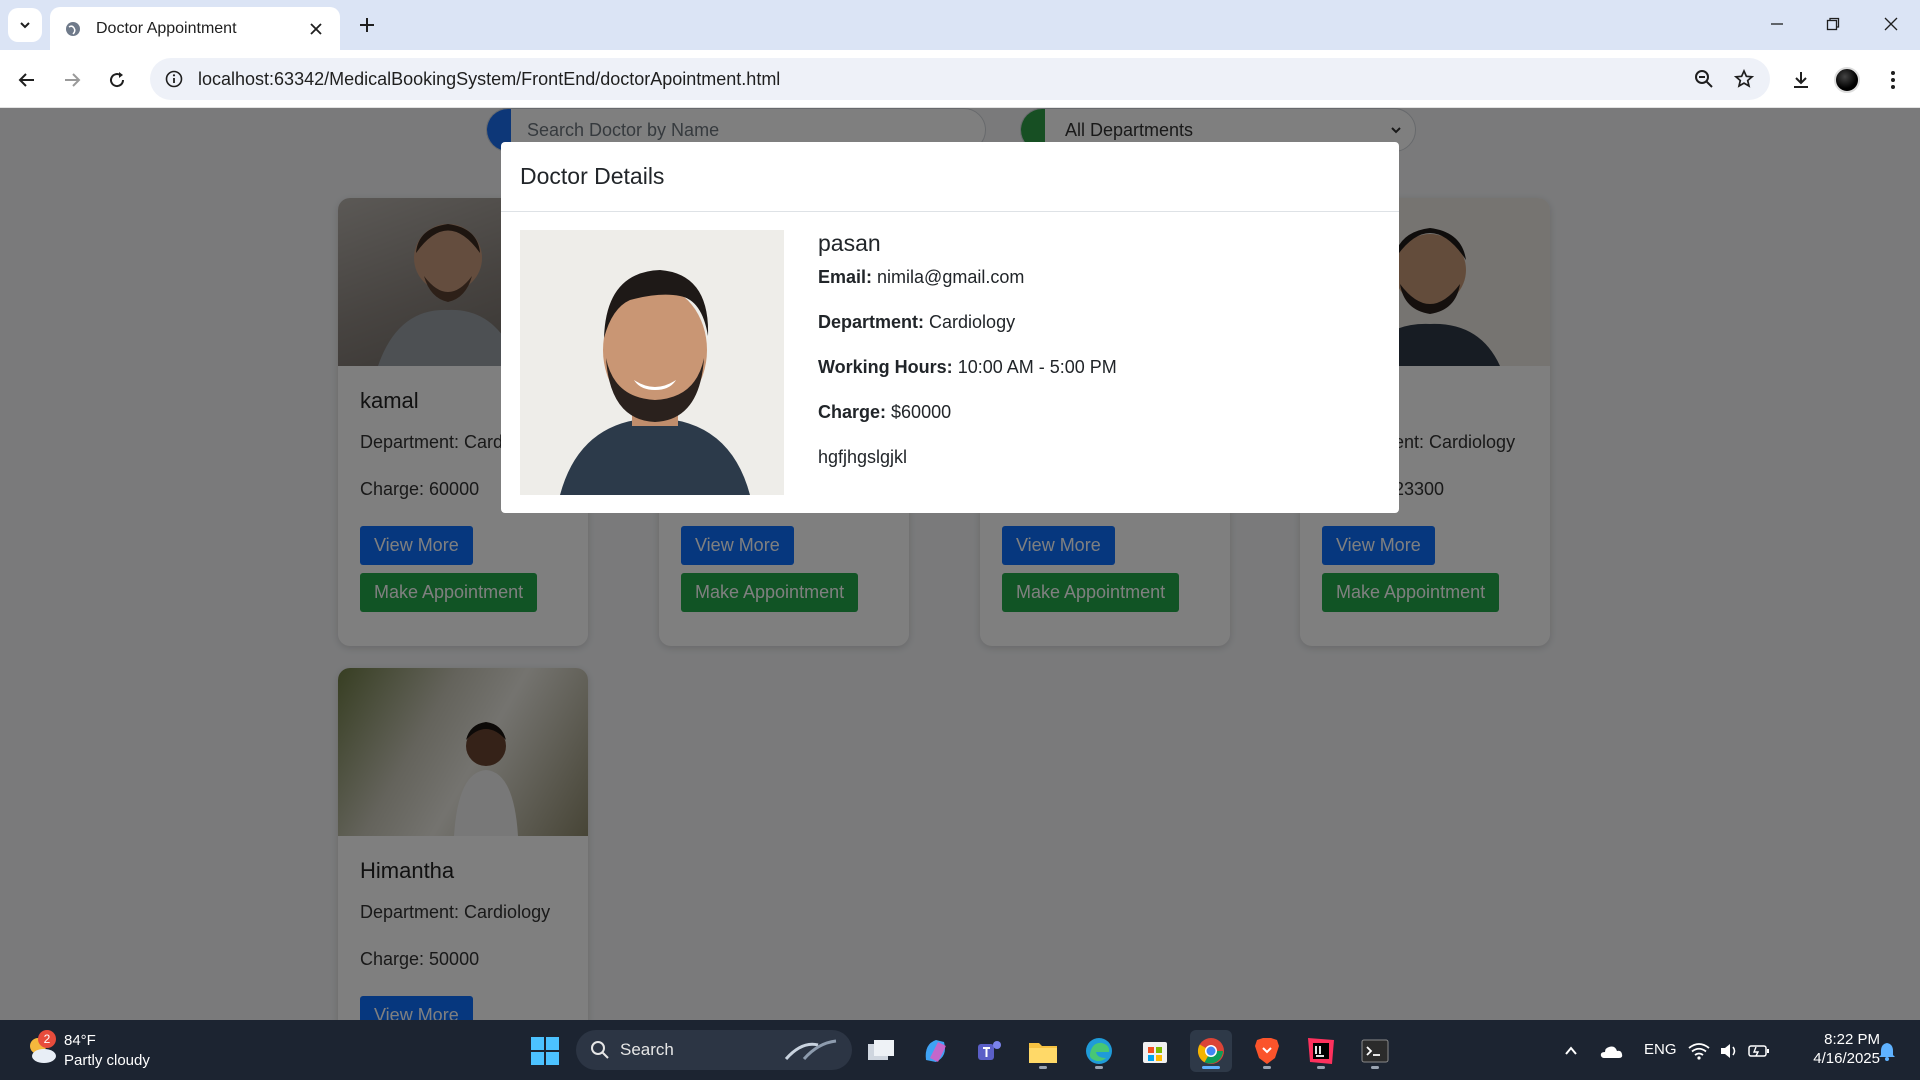 The height and width of the screenshot is (1080, 1920). I want to click on doctor-description: hgfjhgslgjkl, so click(863, 457).